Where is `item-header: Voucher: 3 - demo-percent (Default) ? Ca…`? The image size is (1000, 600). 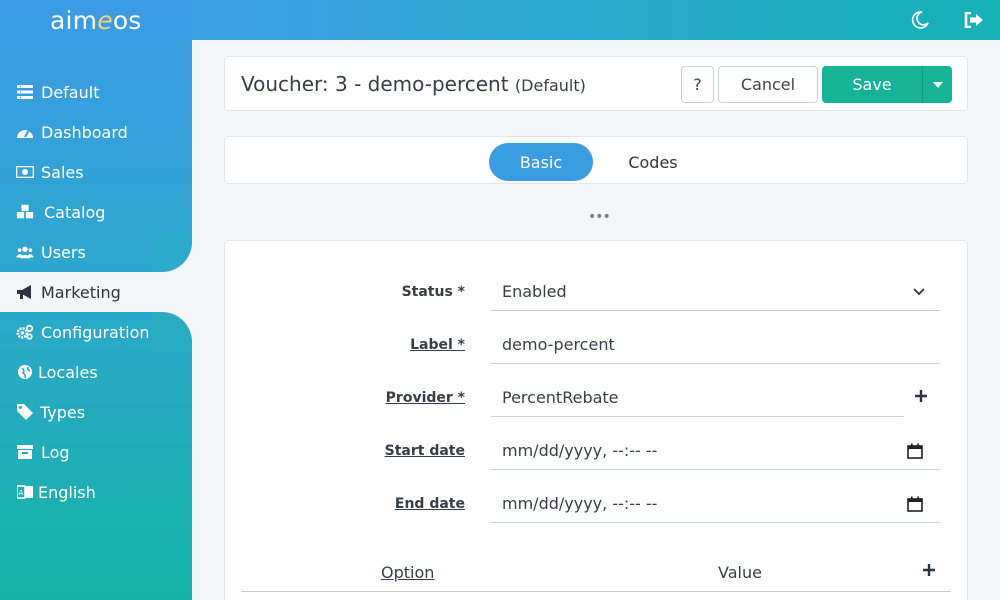
item-header: Voucher: 3 - demo-percent (Default) ? Ca… is located at coordinates (596, 83).